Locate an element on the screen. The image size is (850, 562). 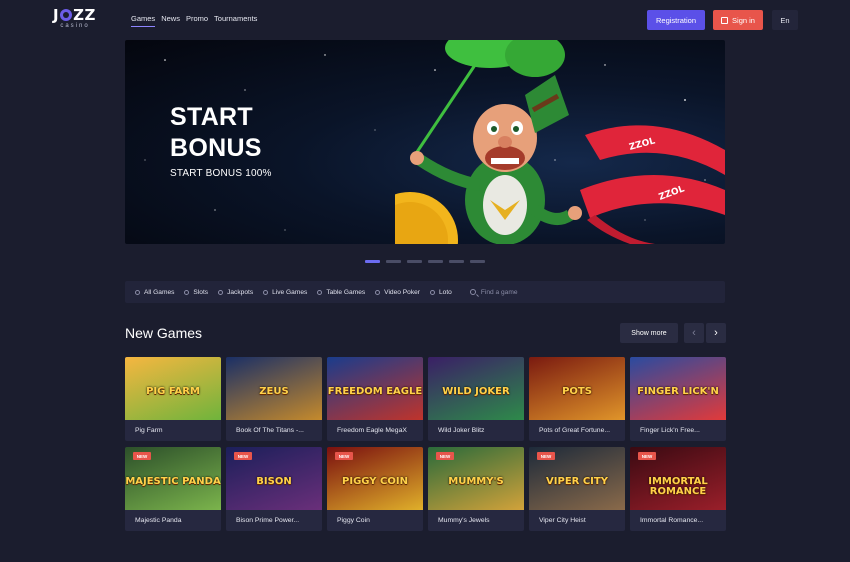
game-thumbnail-title: IMMORTAL ROMANCE is located at coordinates (678, 486).